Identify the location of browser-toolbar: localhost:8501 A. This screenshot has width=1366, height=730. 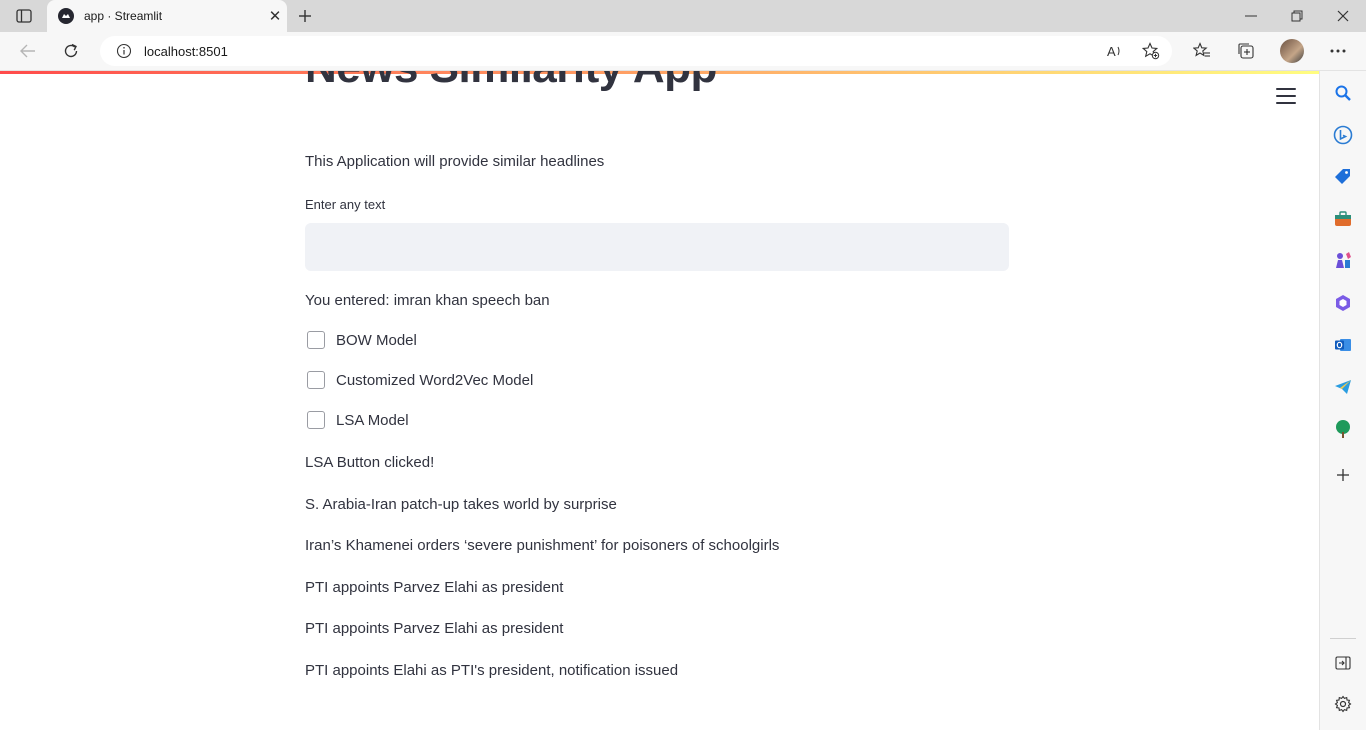
(683, 51).